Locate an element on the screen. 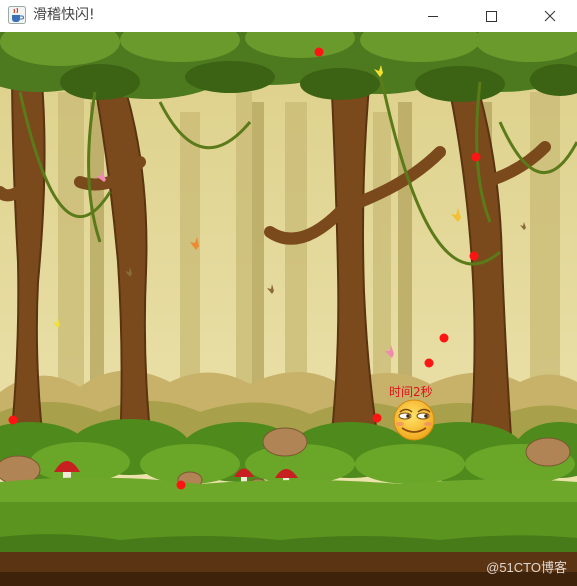 This screenshot has height=586, width=577. java-cup-icon is located at coordinates (17, 15).